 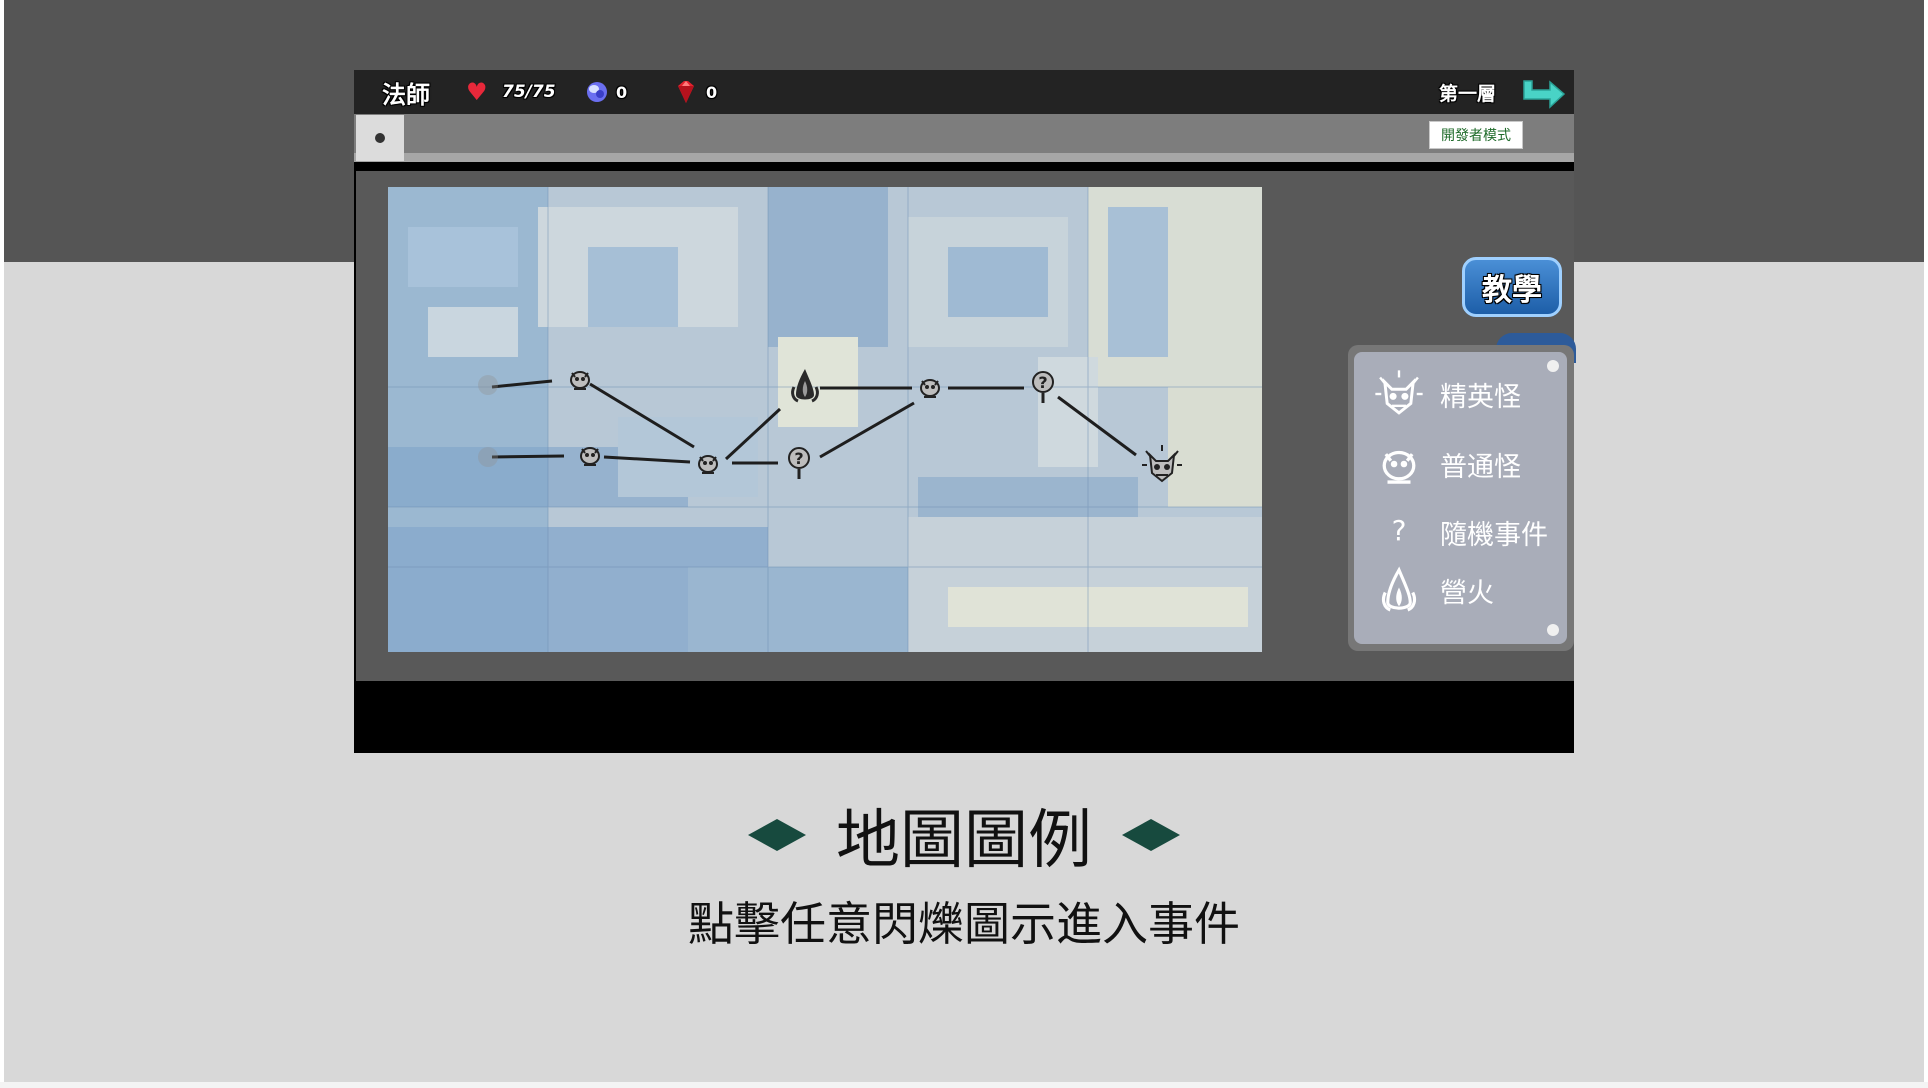 I want to click on right-diamond-icon, so click(x=1151, y=835).